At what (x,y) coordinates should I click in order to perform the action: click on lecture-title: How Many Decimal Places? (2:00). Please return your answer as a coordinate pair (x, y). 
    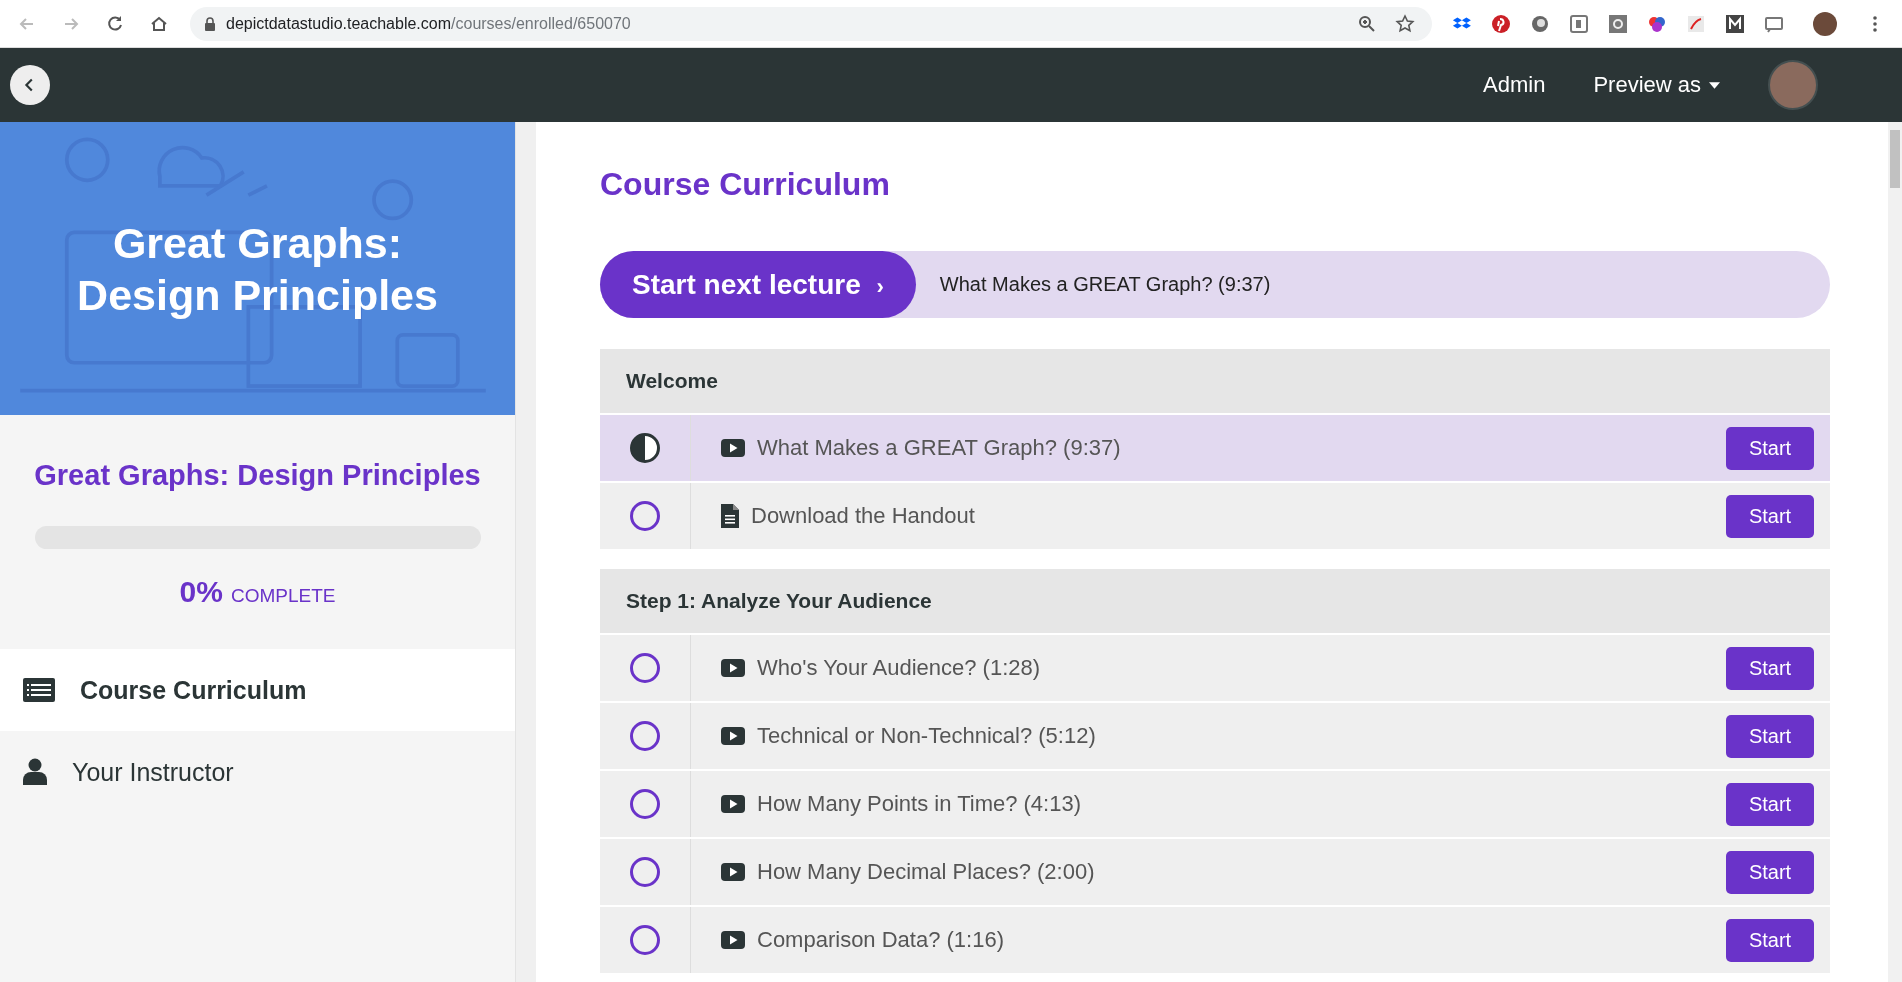
    Looking at the image, I should click on (926, 872).